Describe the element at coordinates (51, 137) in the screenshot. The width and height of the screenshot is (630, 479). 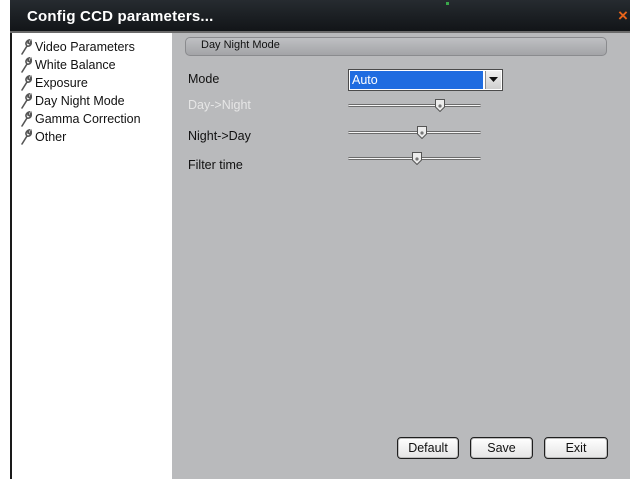
I see `sidebar-item-label: Other` at that location.